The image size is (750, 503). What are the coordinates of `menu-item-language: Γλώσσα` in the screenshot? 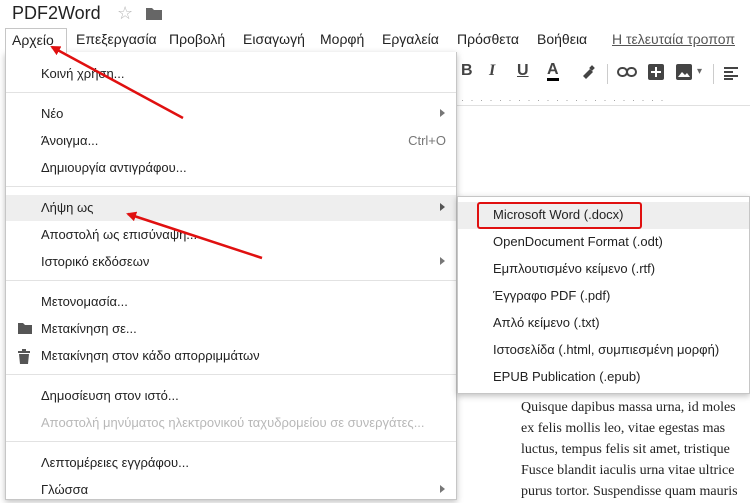 It's located at (231, 490).